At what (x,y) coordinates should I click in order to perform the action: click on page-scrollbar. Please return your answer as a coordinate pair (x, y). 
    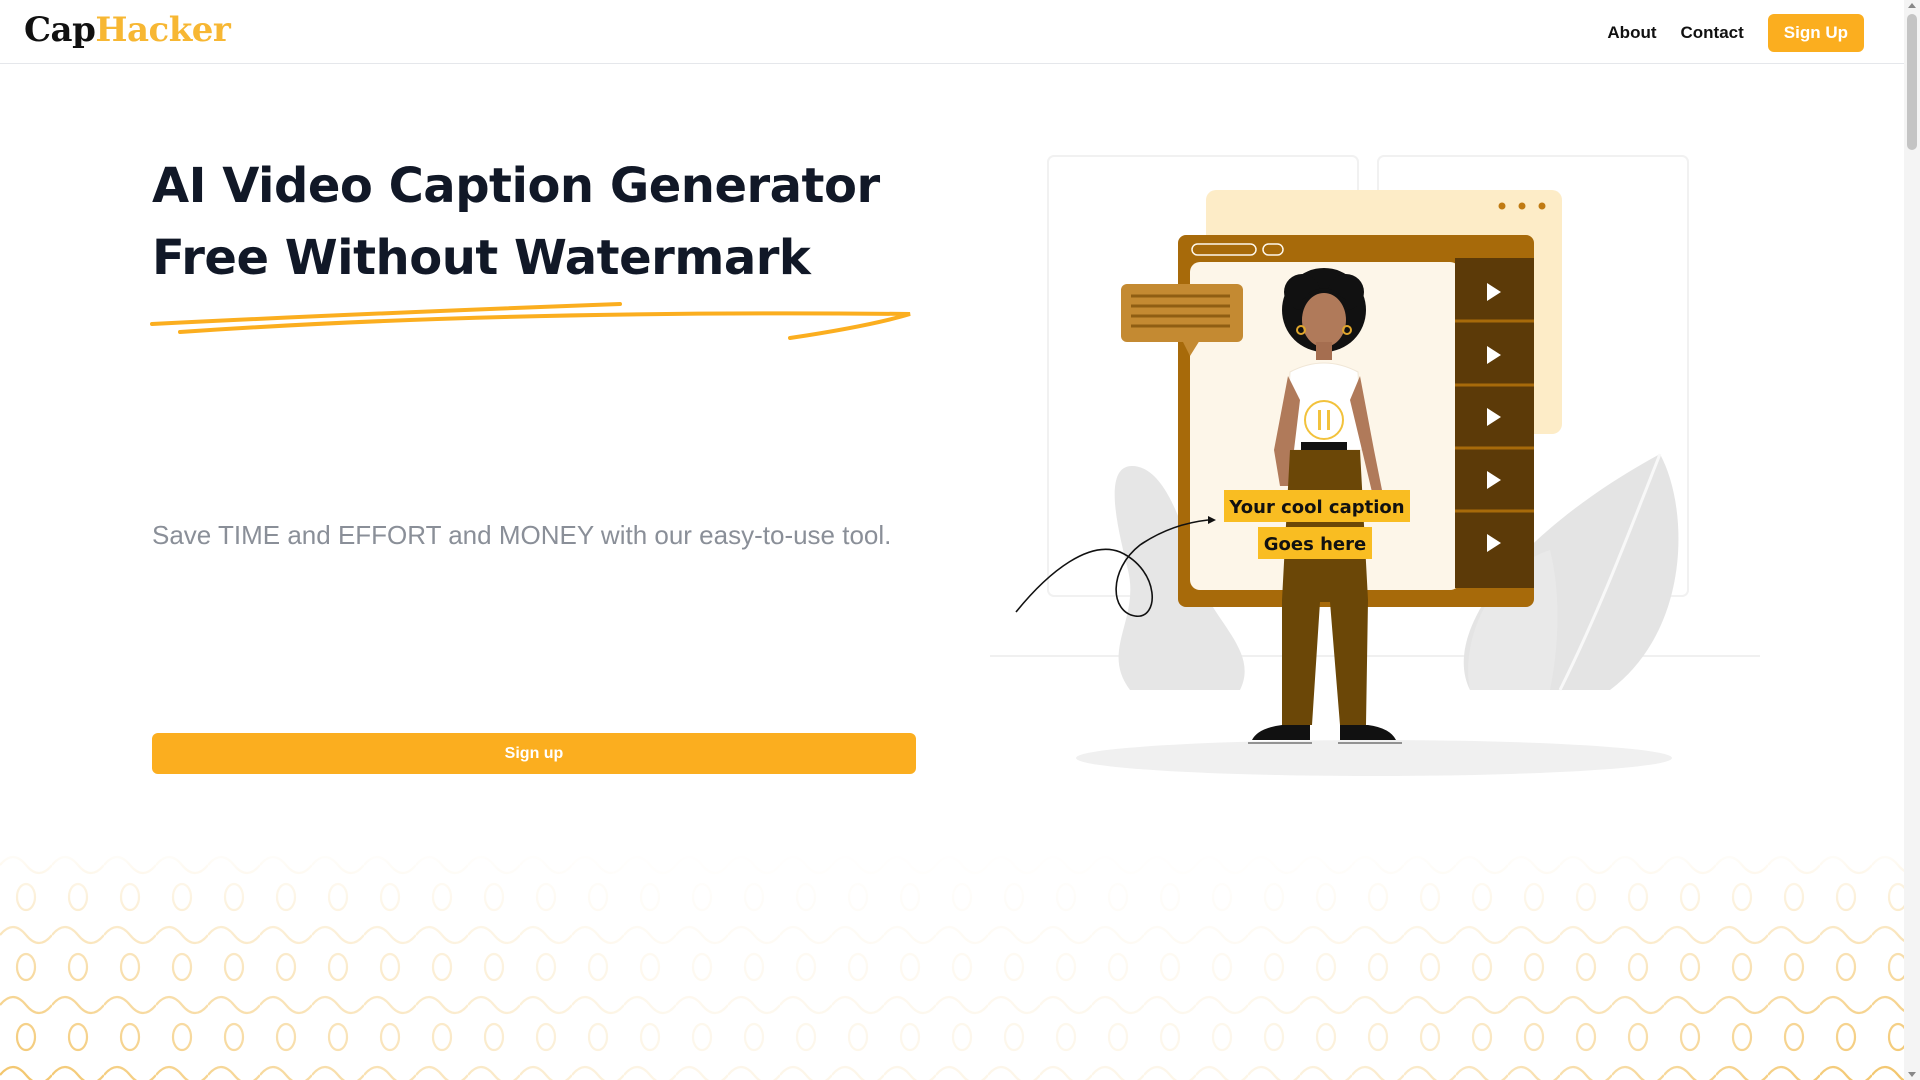
    Looking at the image, I should click on (1912, 540).